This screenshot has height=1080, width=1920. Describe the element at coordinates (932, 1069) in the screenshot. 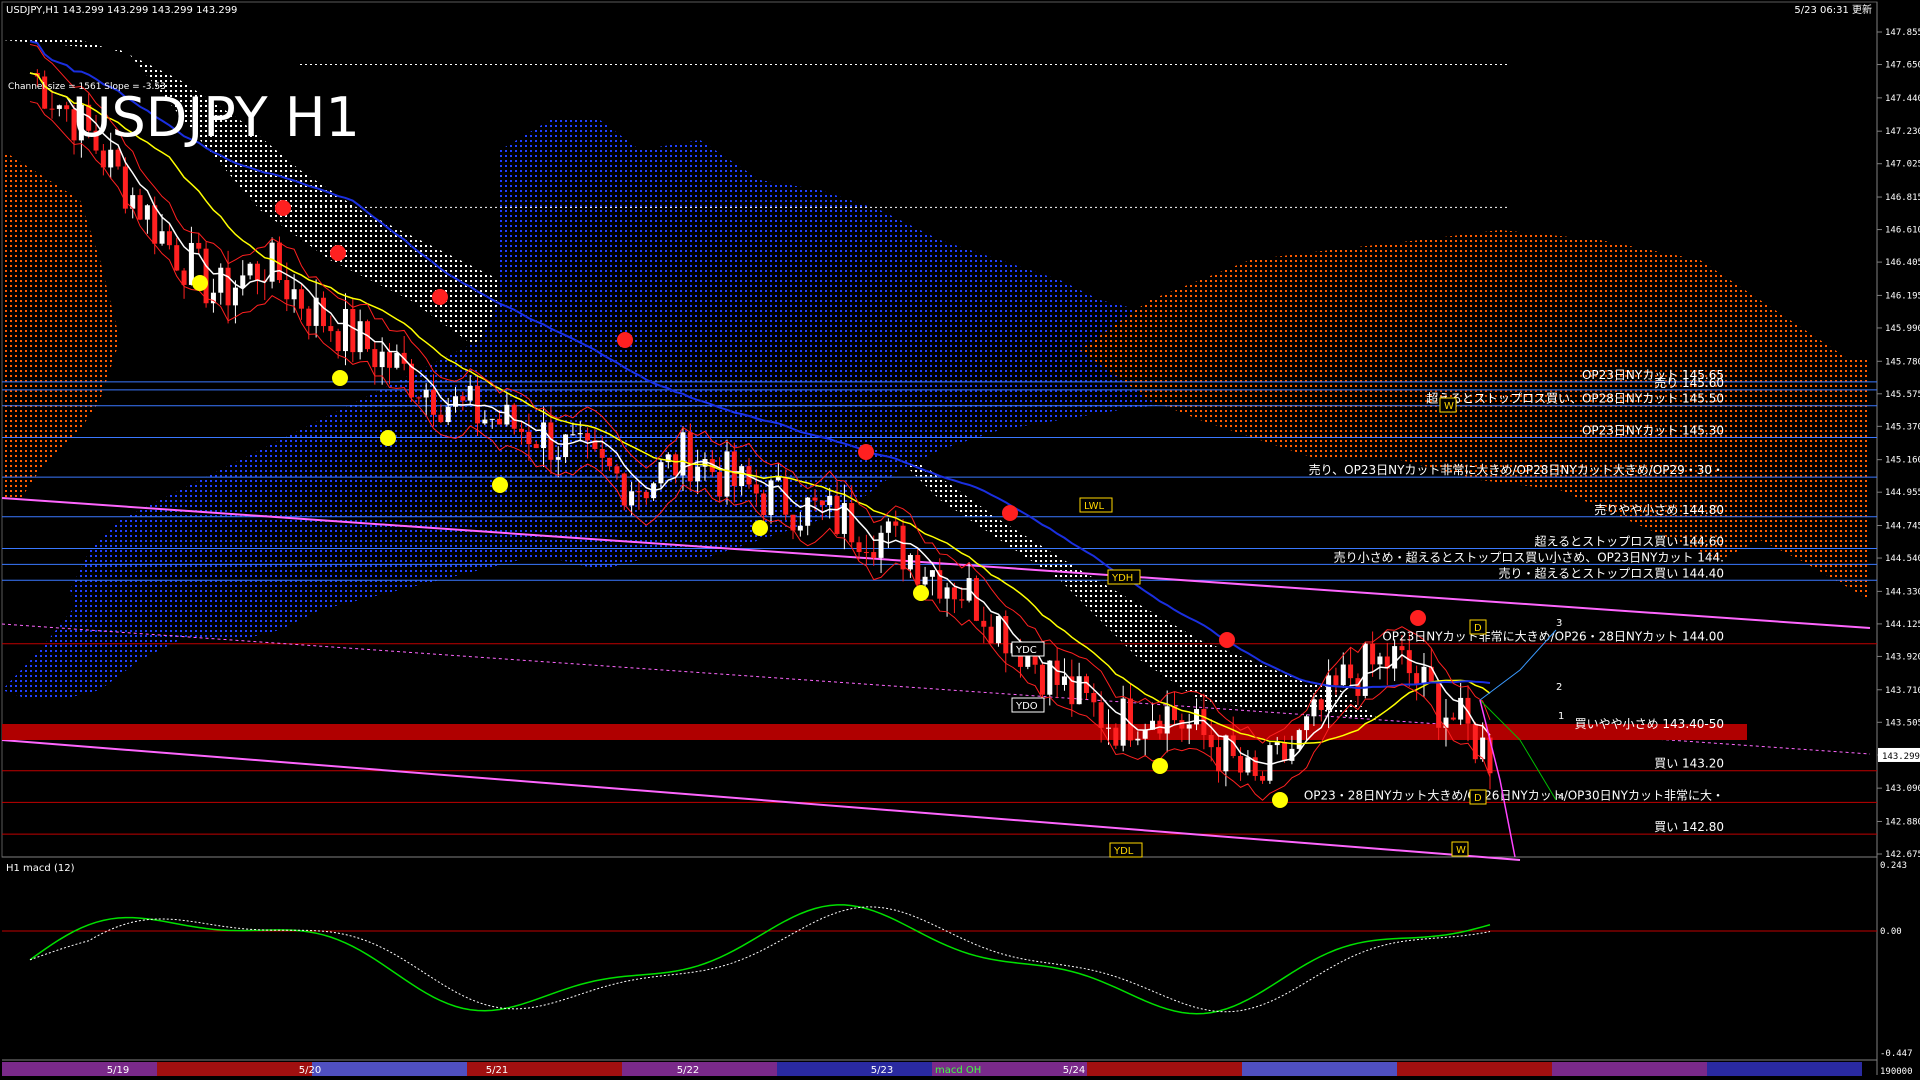

I see `date-bar: 5/19 5/20 5/21 5/22 5/23 5/24 macd OH` at that location.